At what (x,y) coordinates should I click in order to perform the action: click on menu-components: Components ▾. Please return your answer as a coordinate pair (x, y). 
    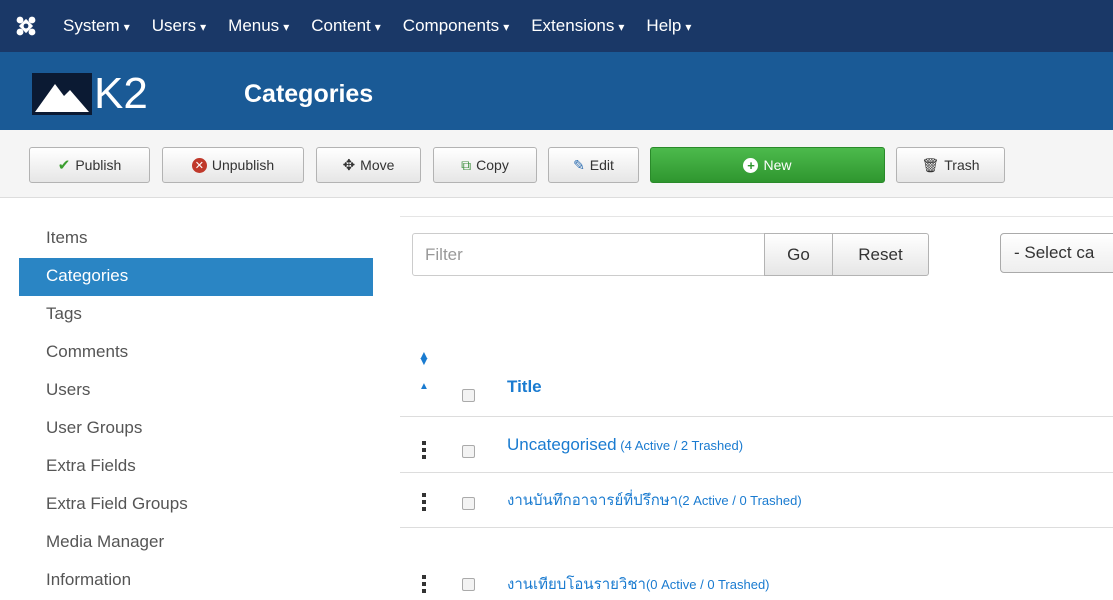
    Looking at the image, I should click on (456, 26).